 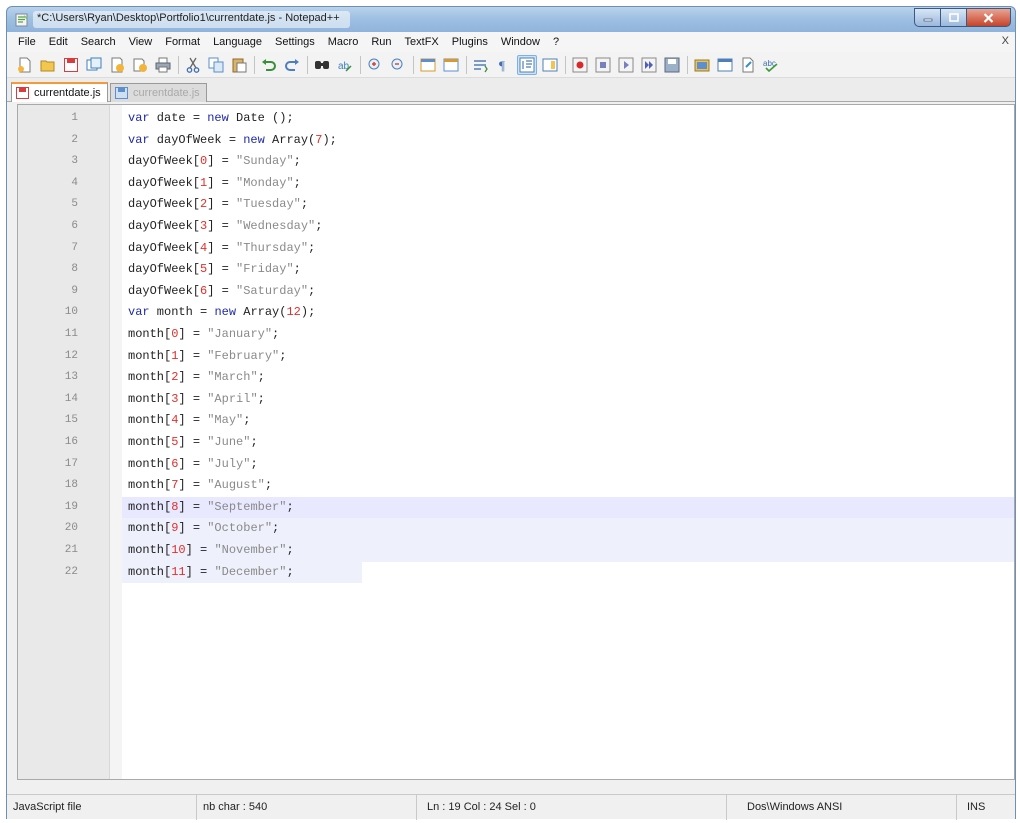 I want to click on code-token: "June", so click(x=229, y=442).